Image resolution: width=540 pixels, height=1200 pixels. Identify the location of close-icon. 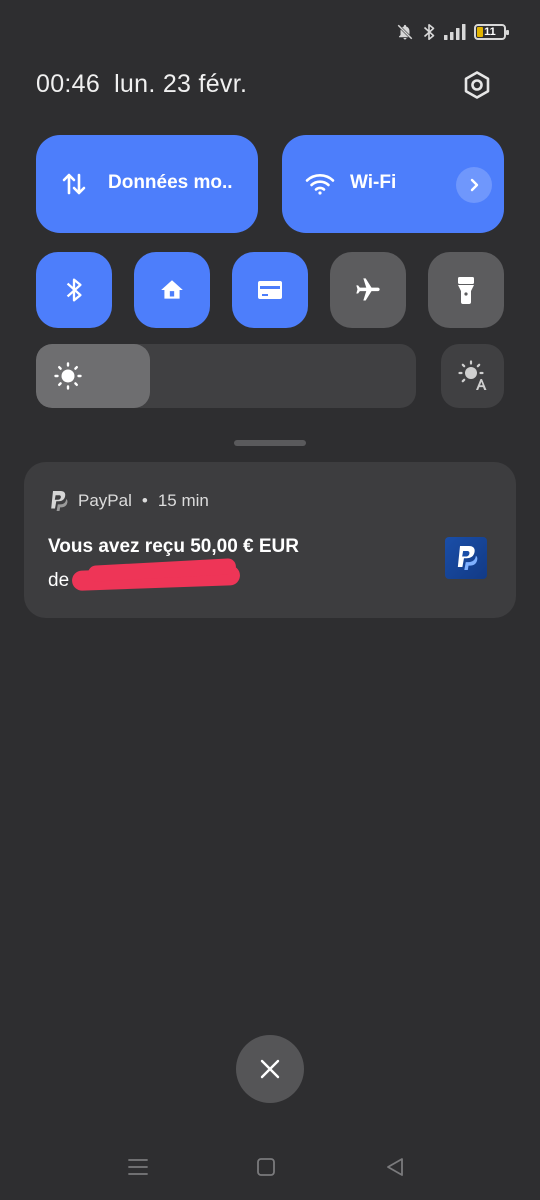
(270, 1069).